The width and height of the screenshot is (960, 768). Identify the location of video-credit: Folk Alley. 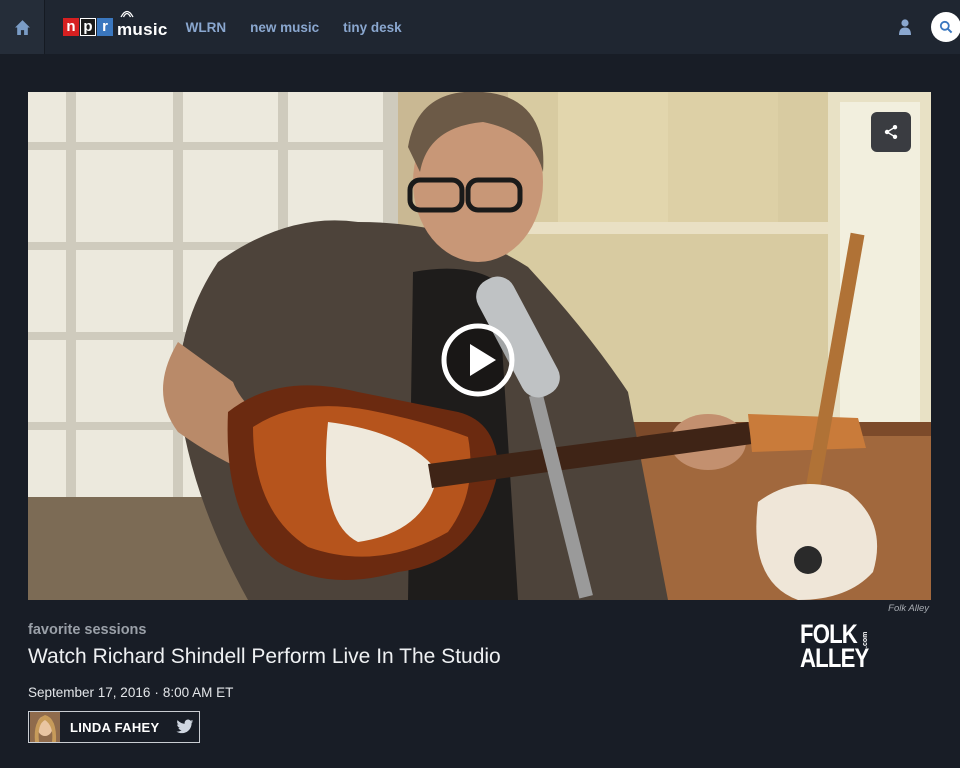
(908, 608).